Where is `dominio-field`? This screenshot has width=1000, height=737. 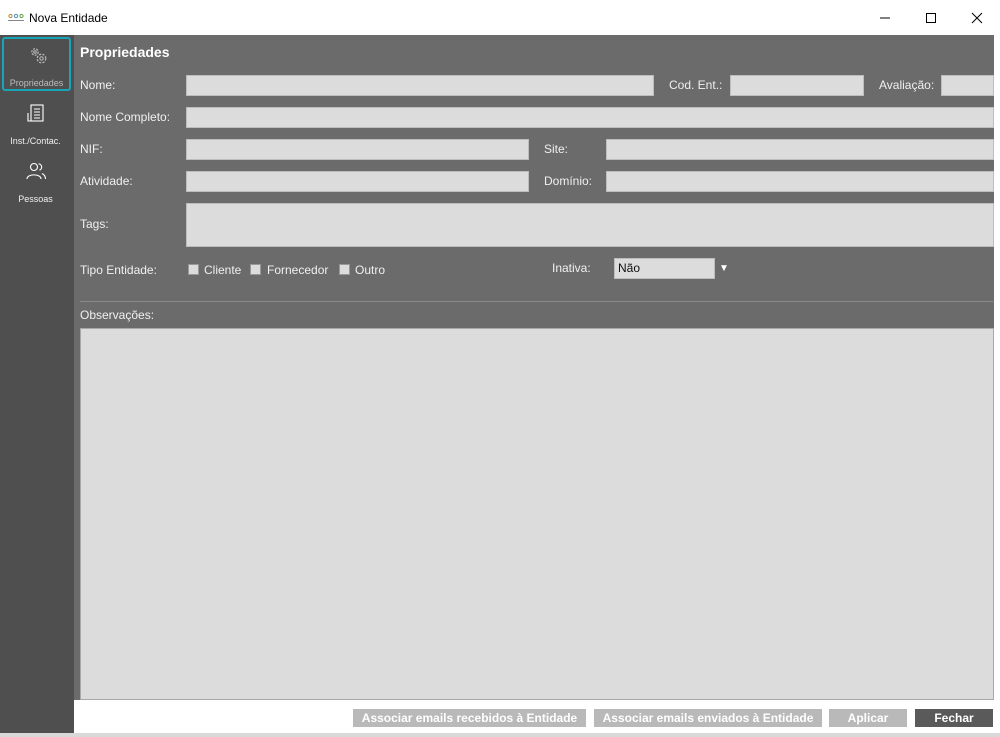 dominio-field is located at coordinates (800, 181).